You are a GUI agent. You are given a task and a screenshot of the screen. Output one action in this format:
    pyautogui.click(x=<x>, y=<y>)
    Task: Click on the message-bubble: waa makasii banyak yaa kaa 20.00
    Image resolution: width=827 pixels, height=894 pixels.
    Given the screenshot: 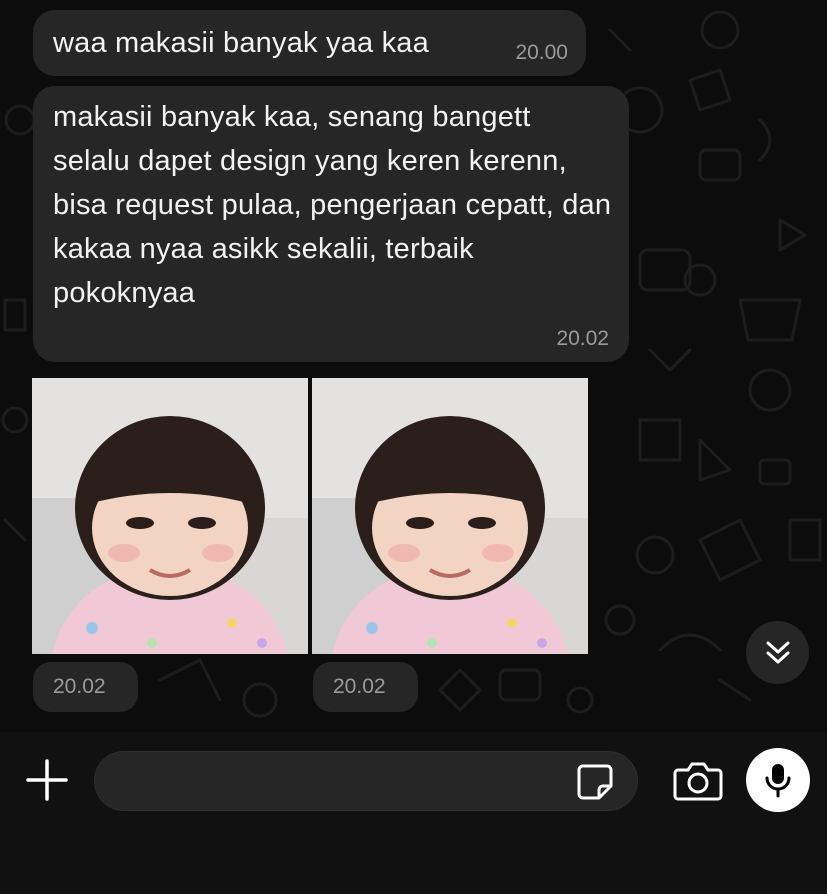 What is the action you would take?
    pyautogui.click(x=309, y=43)
    